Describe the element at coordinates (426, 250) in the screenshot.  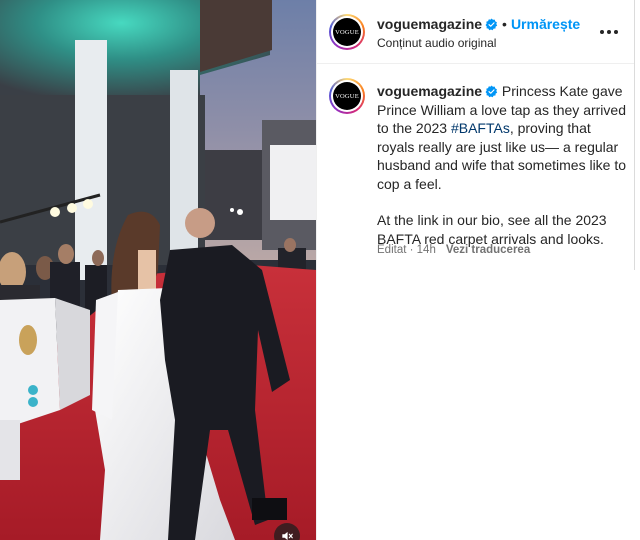
I see `post-time: 14h` at that location.